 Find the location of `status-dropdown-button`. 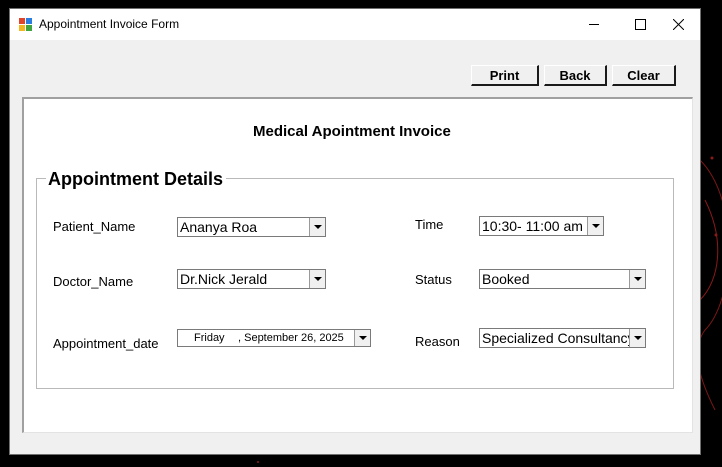

status-dropdown-button is located at coordinates (637, 279).